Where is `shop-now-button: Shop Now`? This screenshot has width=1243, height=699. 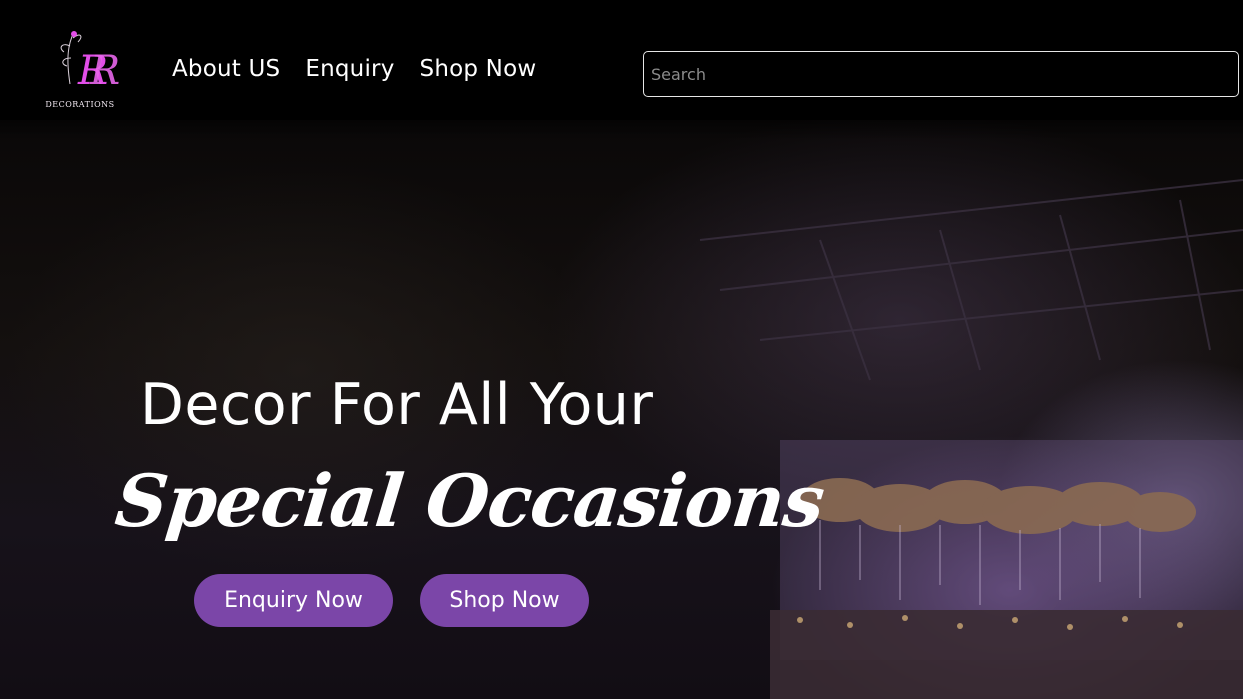
shop-now-button: Shop Now is located at coordinates (504, 600).